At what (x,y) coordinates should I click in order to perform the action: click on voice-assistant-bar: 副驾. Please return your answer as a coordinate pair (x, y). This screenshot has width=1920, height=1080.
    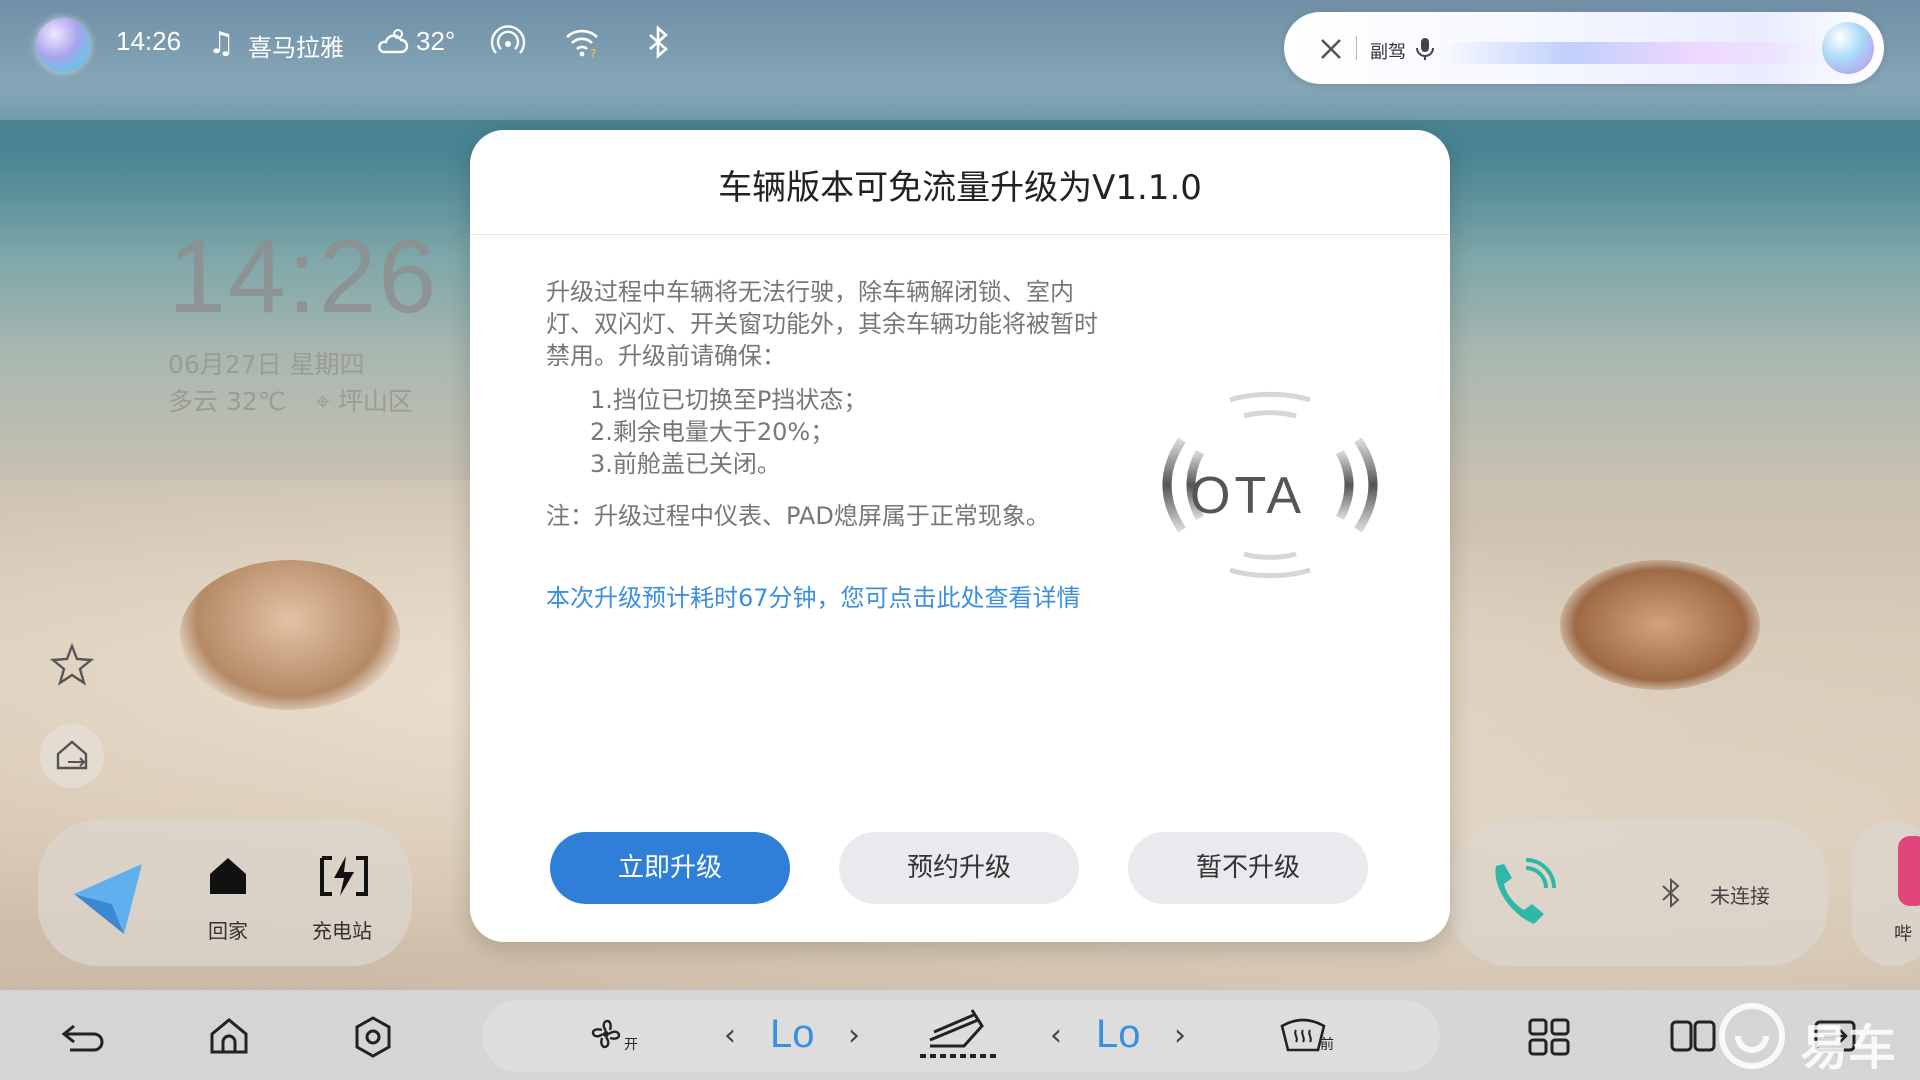
    Looking at the image, I should click on (1584, 48).